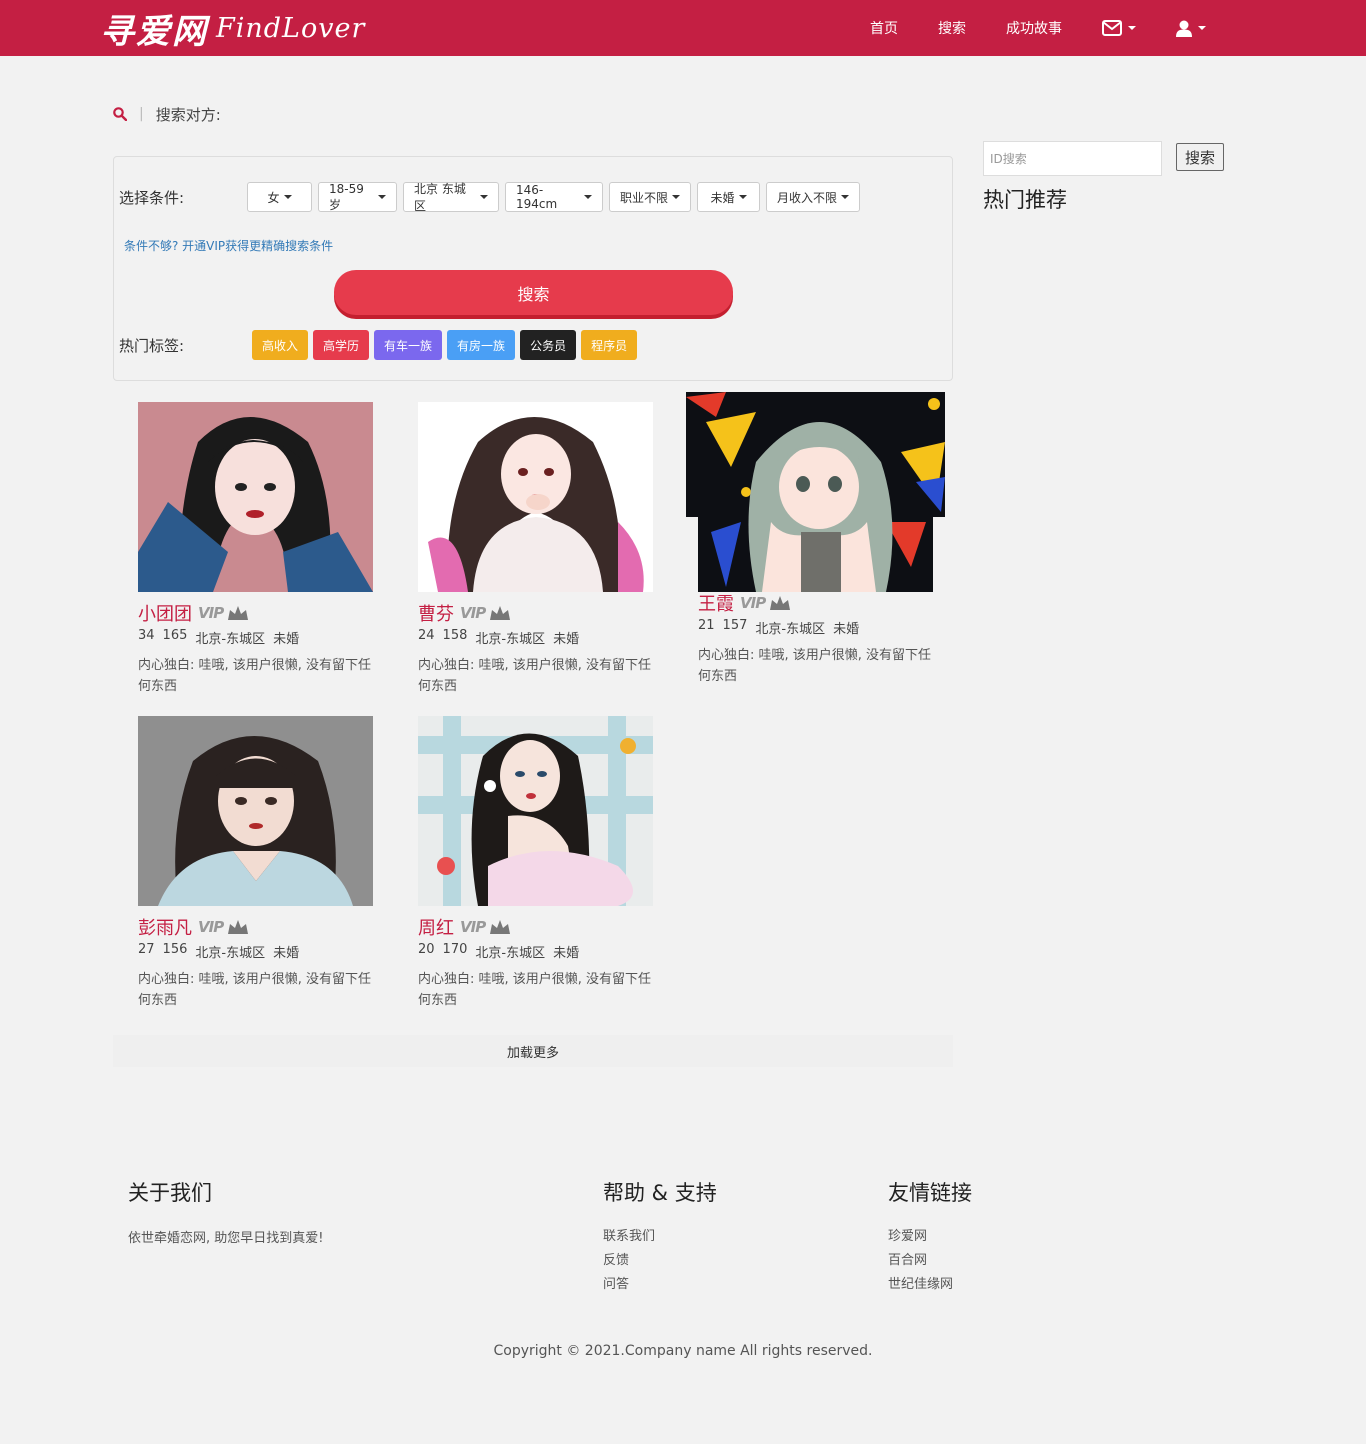 The height and width of the screenshot is (1444, 1366). I want to click on search-button: 搜索, so click(533, 292).